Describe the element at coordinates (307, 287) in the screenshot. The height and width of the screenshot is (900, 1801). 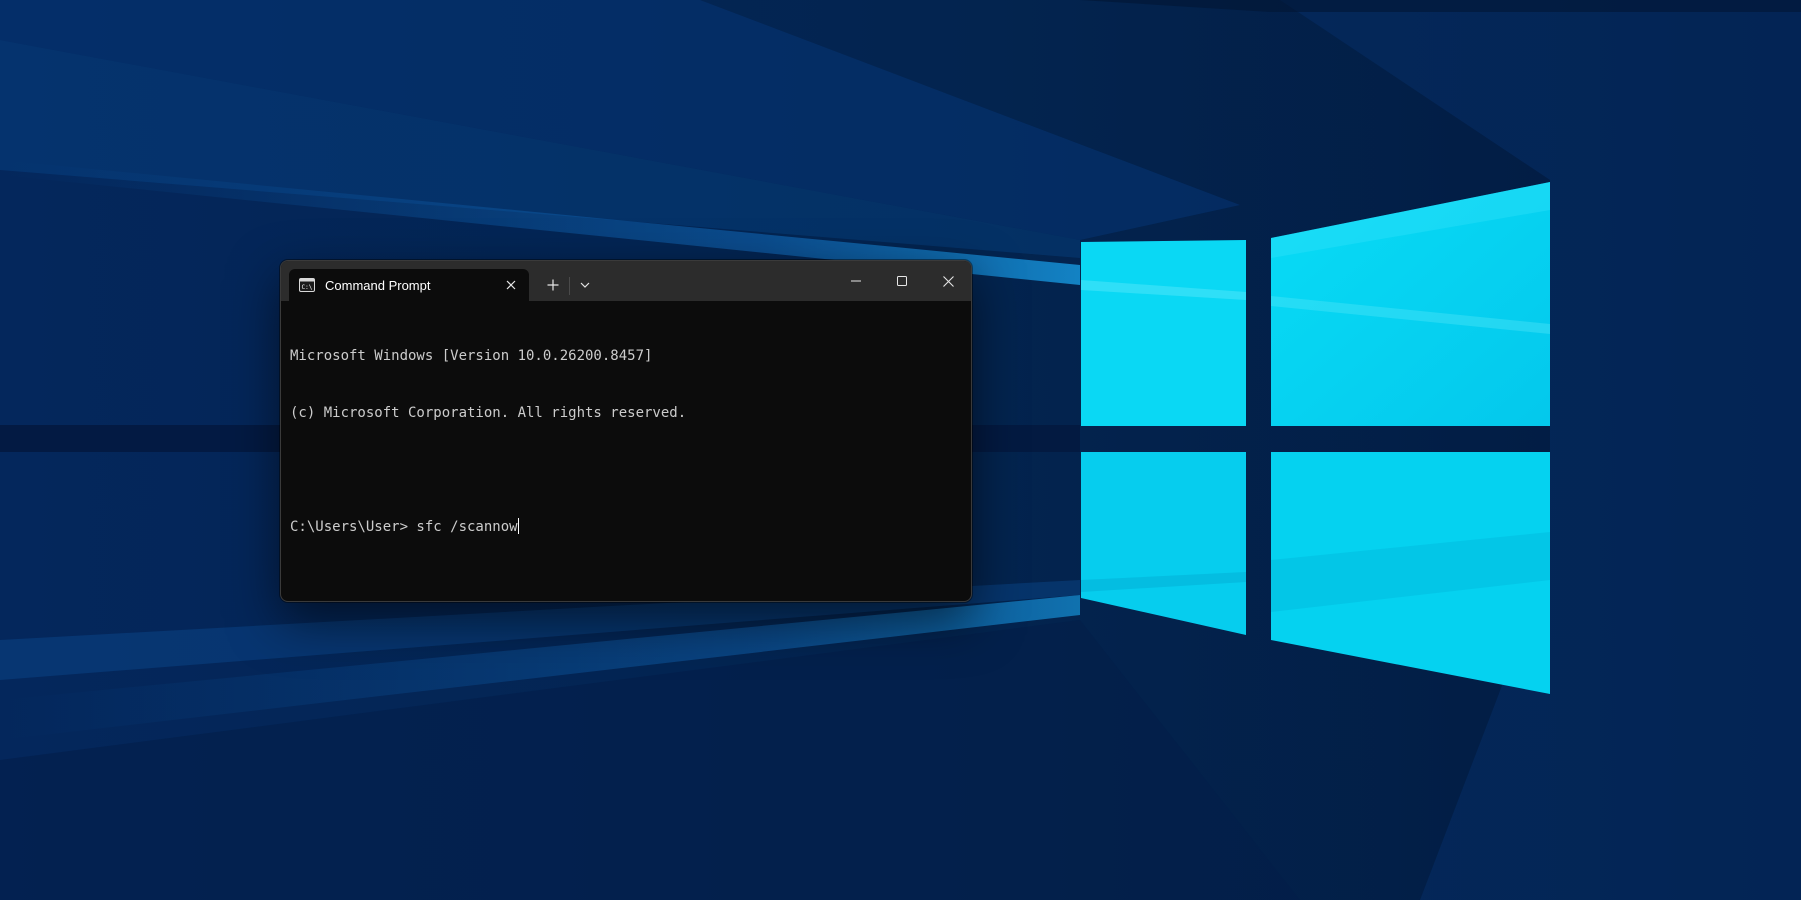
I see `svg-text: C:\` at that location.